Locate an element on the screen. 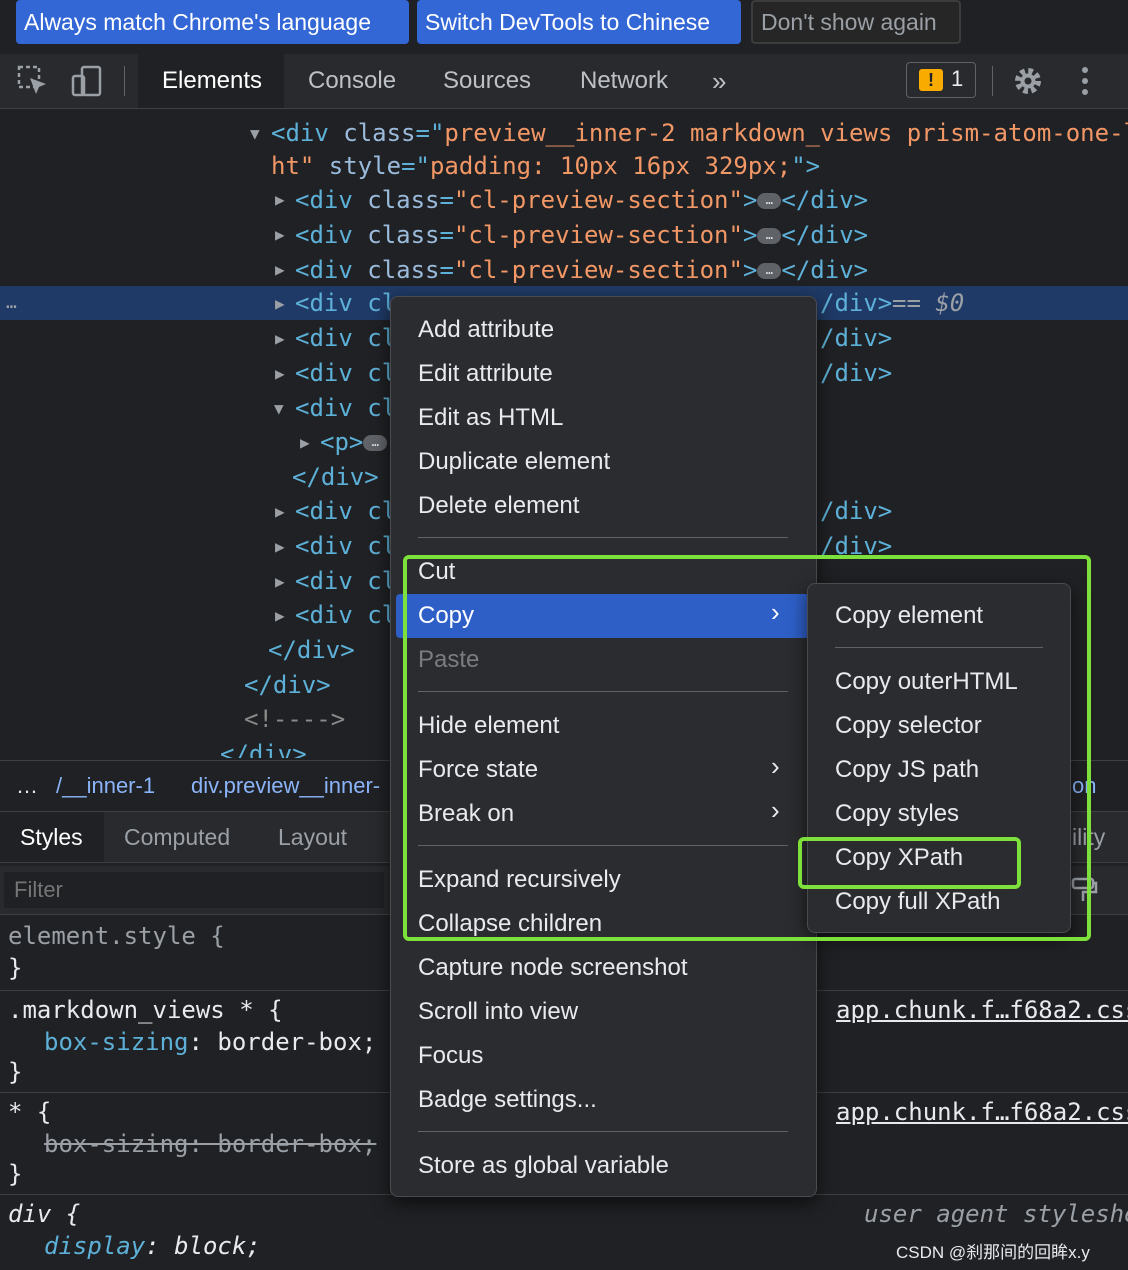 This screenshot has width=1128, height=1270. device-toggle-icon is located at coordinates (87, 81).